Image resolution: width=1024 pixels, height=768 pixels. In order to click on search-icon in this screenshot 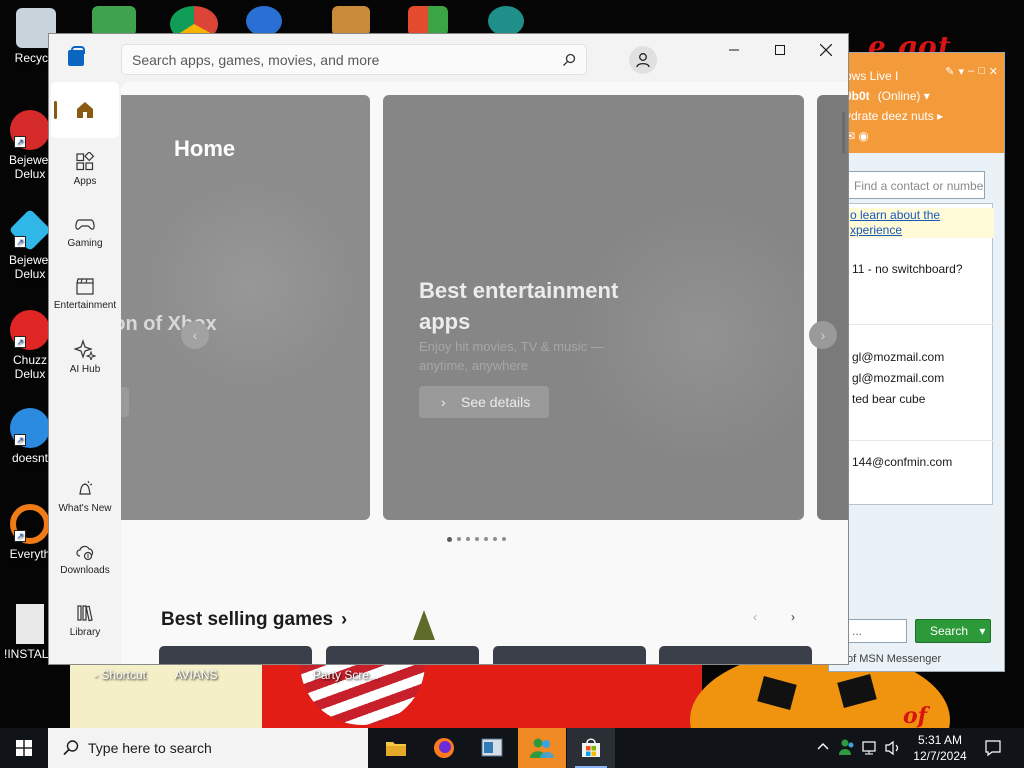, I will do `click(569, 60)`.